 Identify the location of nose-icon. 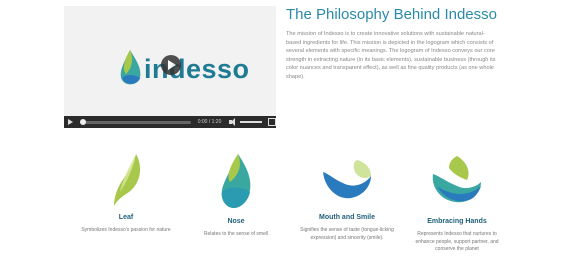
(236, 181).